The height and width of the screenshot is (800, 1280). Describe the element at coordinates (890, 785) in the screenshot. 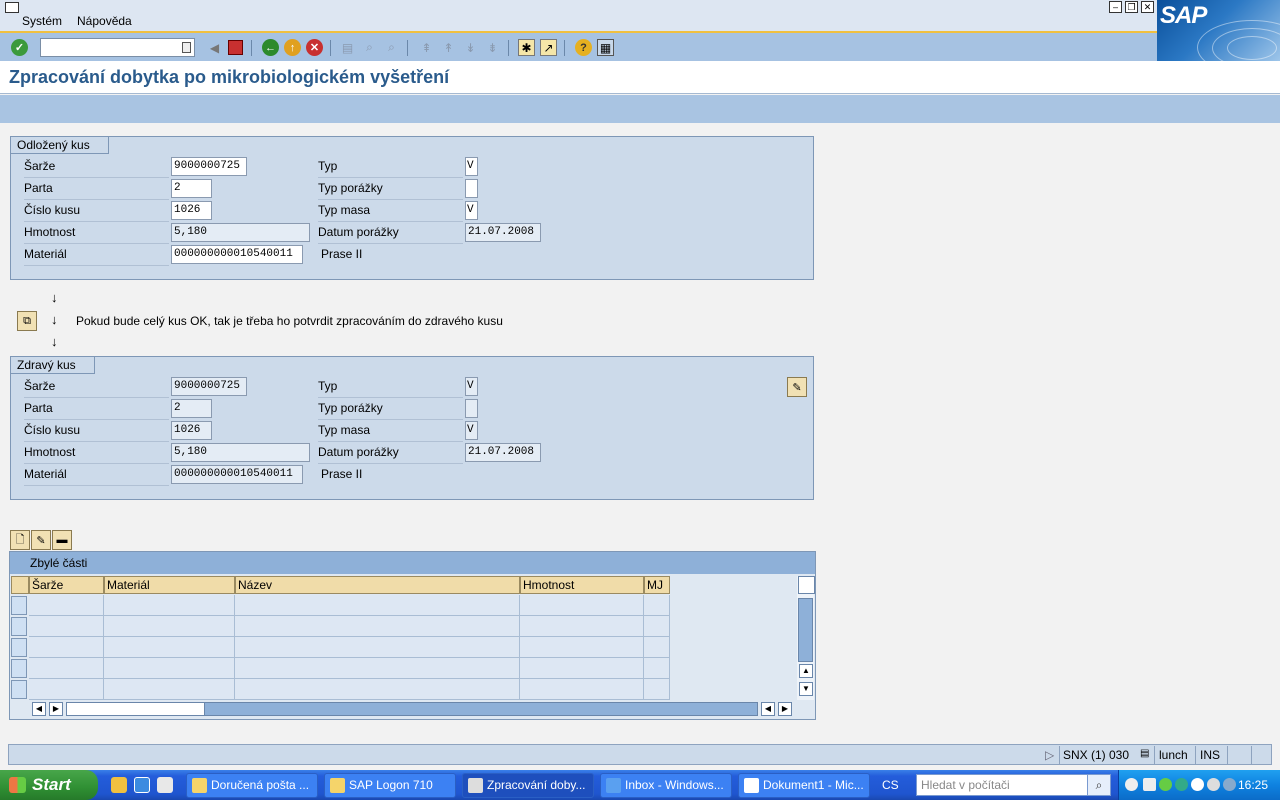

I see `language-indicator: CS` at that location.